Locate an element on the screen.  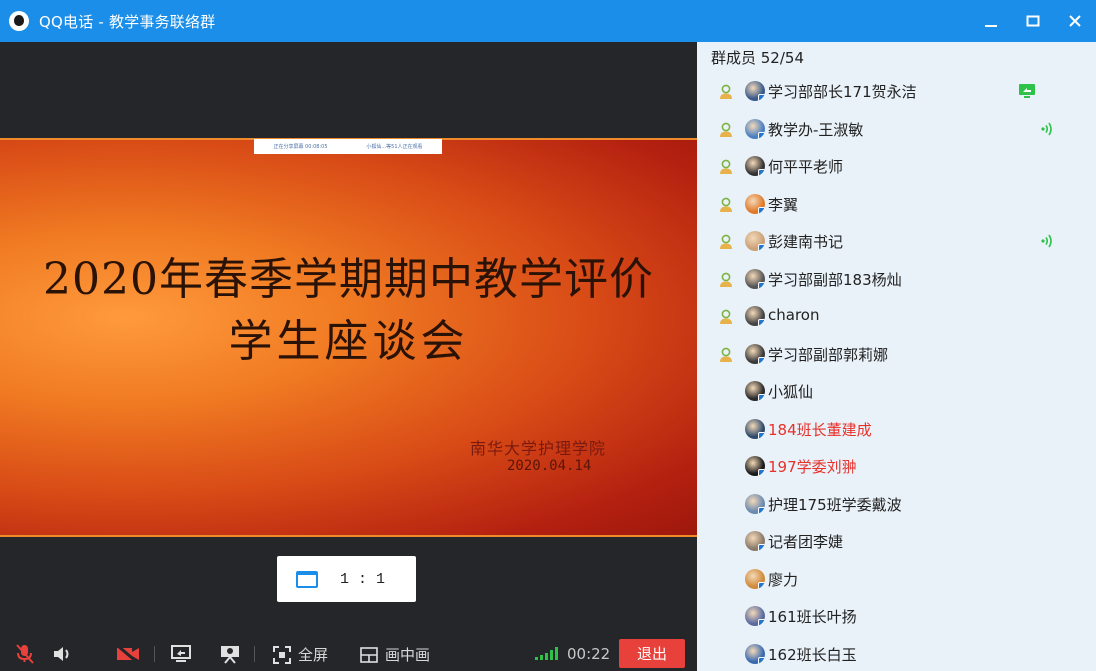
member-item: charon is located at coordinates (896, 316).